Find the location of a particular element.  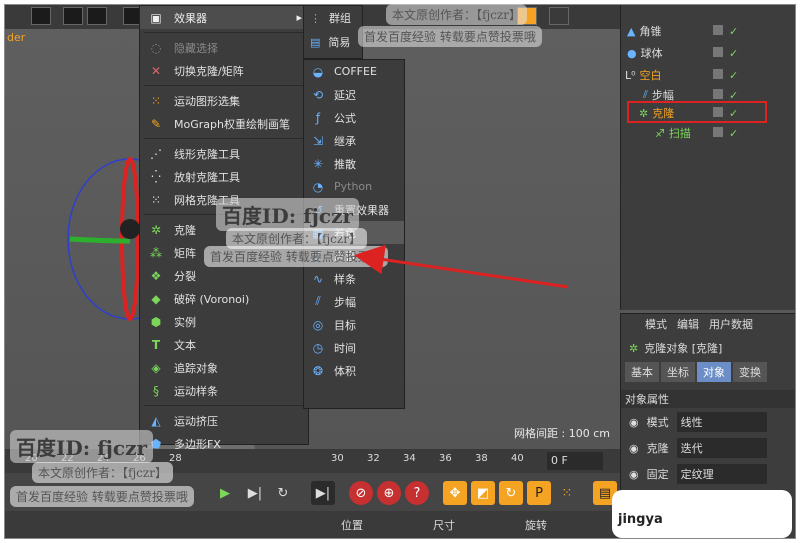

voronoi-icon: ◆ is located at coordinates (156, 298).